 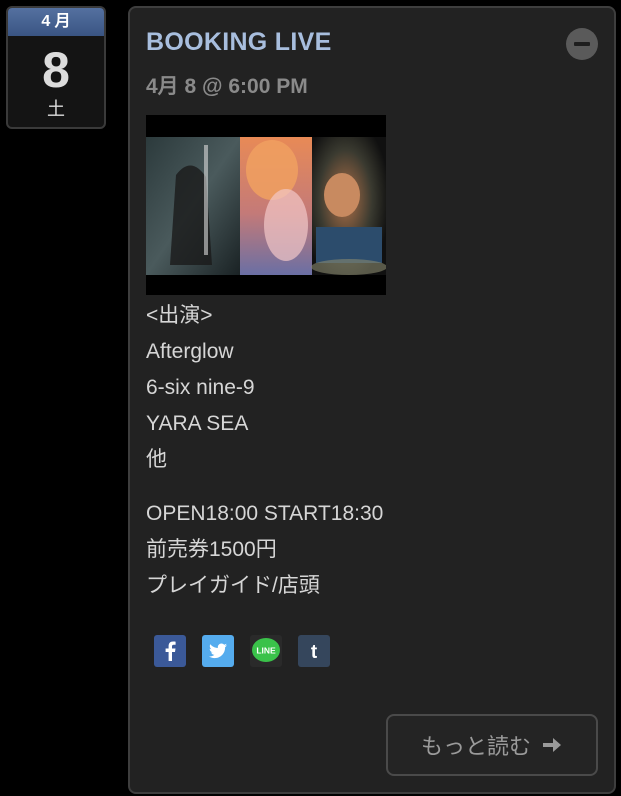 I want to click on performer-item: 他, so click(x=156, y=459).